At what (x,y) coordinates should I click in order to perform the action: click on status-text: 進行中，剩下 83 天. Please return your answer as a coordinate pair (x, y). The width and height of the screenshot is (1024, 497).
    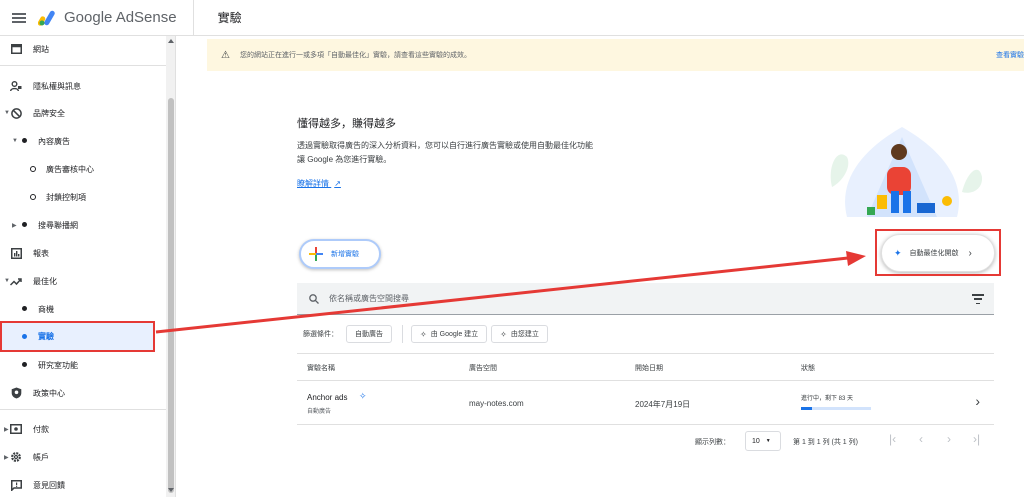
    Looking at the image, I should click on (827, 399).